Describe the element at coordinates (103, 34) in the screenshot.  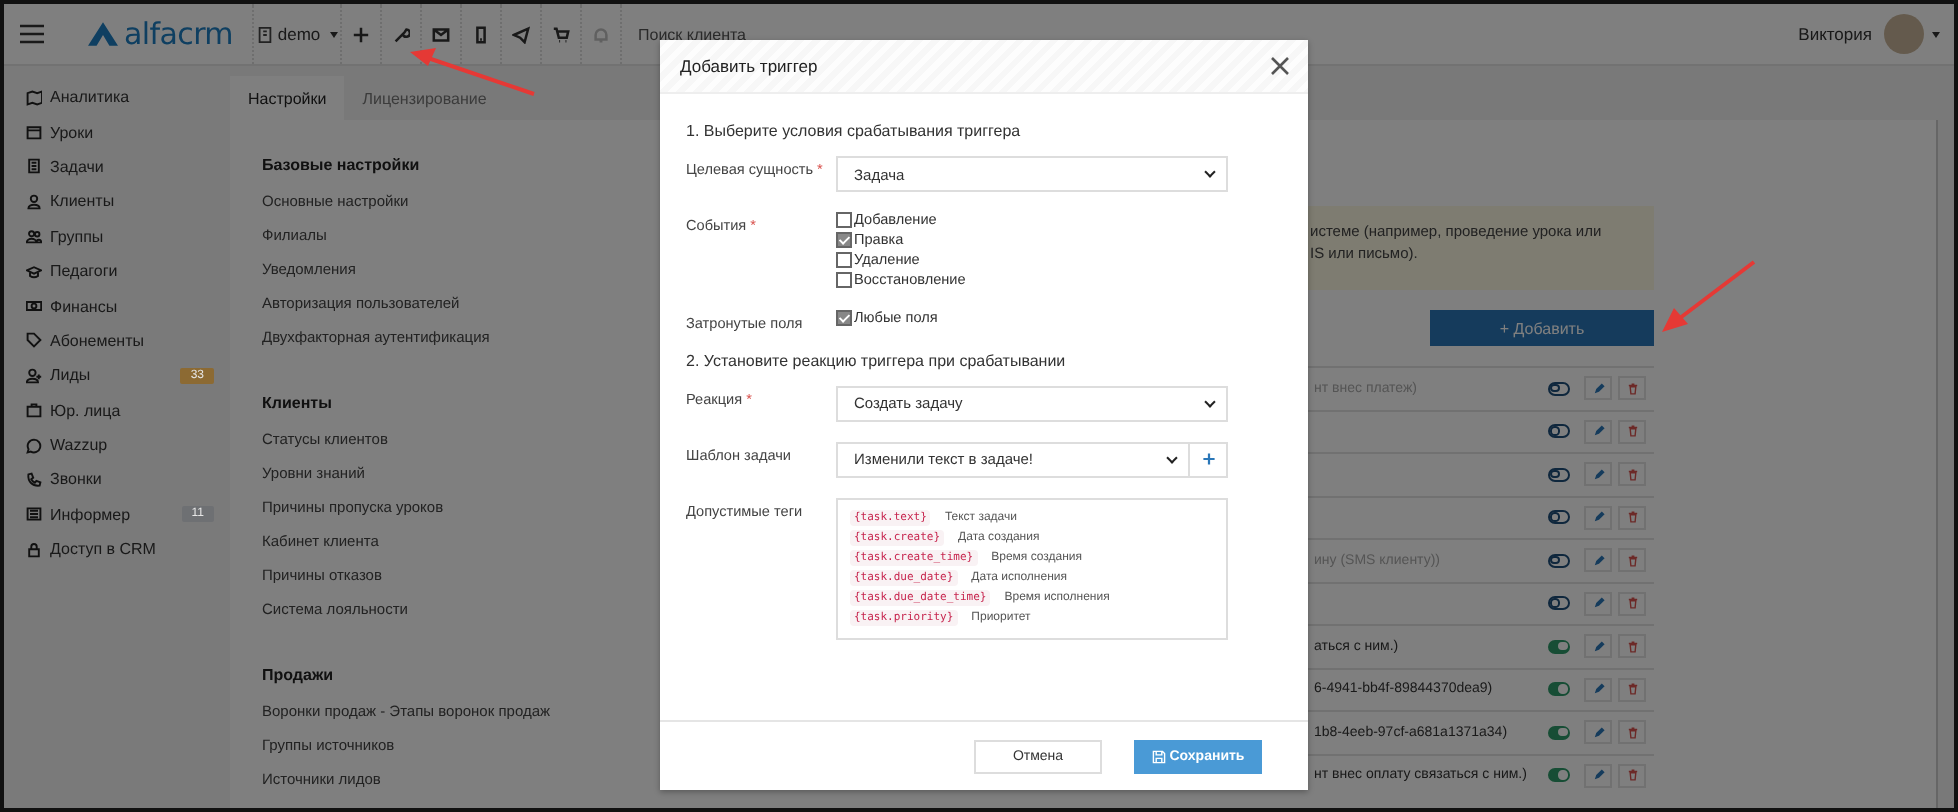
I see `triangle-logo-icon` at that location.